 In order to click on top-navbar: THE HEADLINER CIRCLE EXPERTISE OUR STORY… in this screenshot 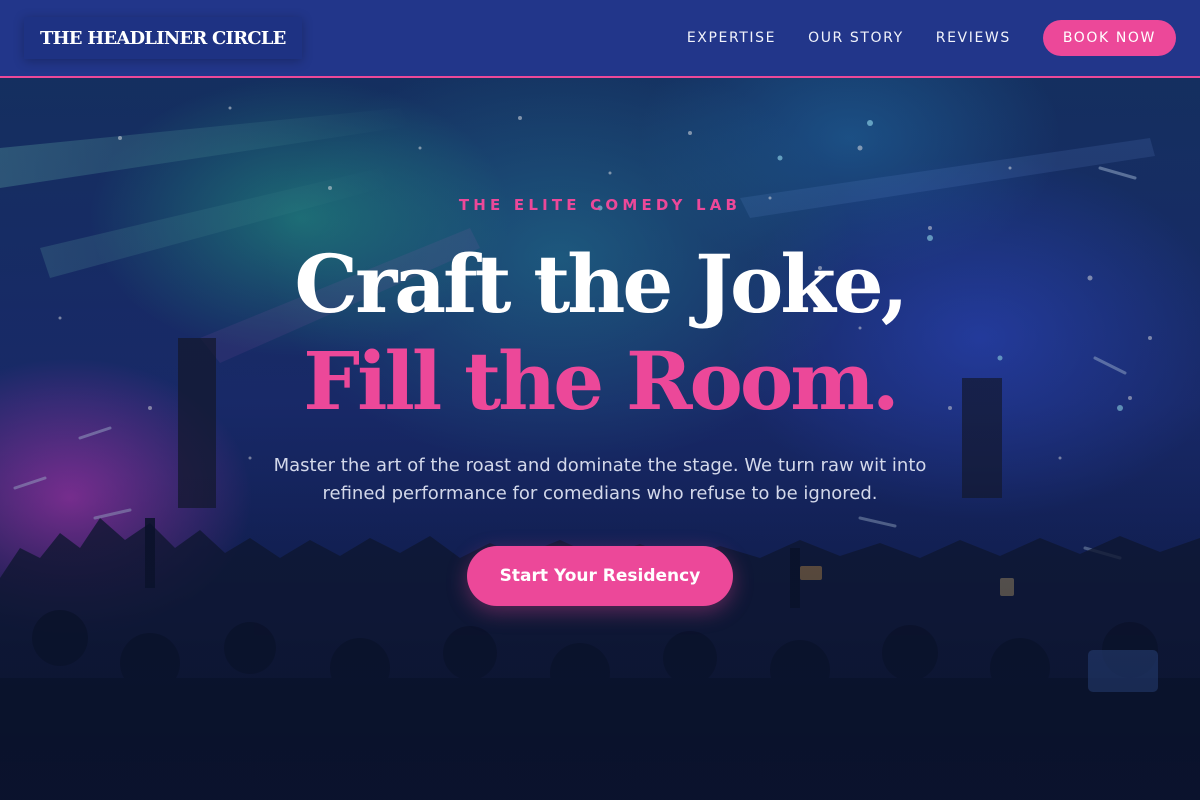, I will do `click(600, 39)`.